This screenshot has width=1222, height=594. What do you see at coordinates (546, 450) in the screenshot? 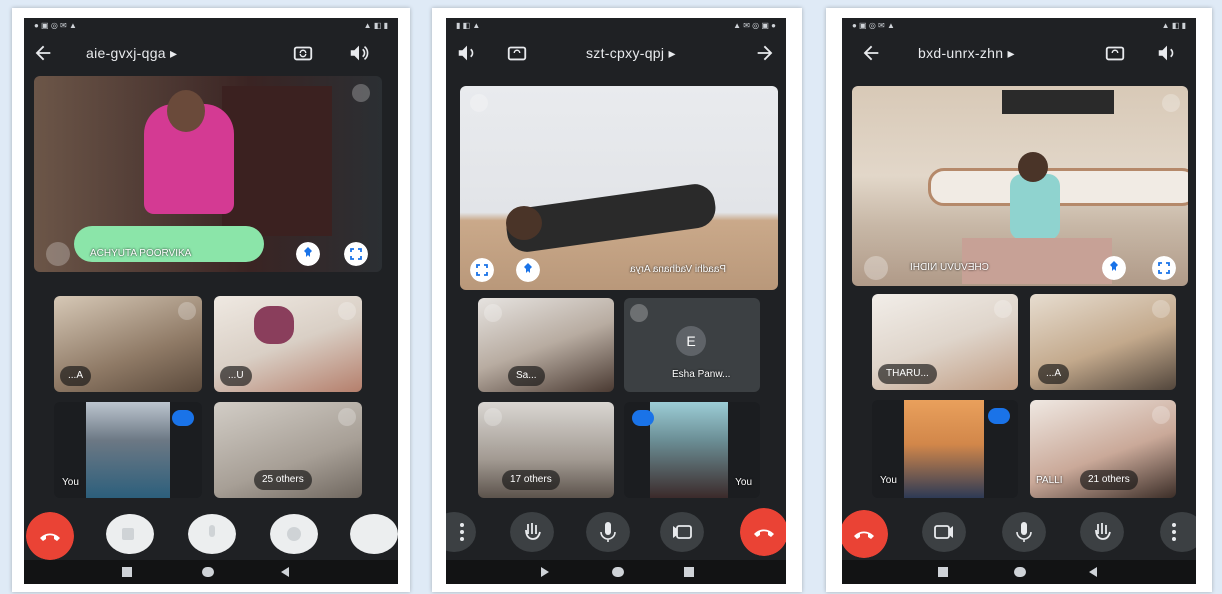
I see `others-tile: 17 others` at bounding box center [546, 450].